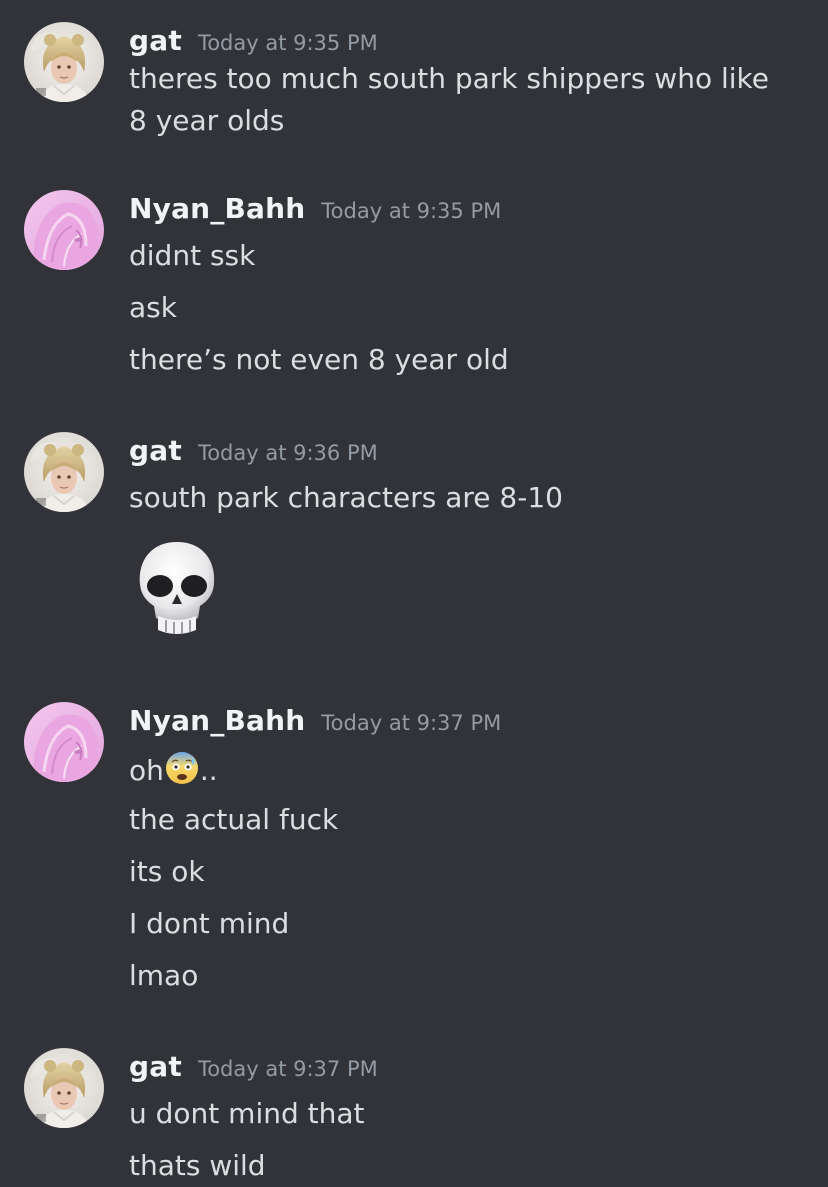 This screenshot has width=828, height=1187. Describe the element at coordinates (153, 307) in the screenshot. I see `message-text: ask` at that location.